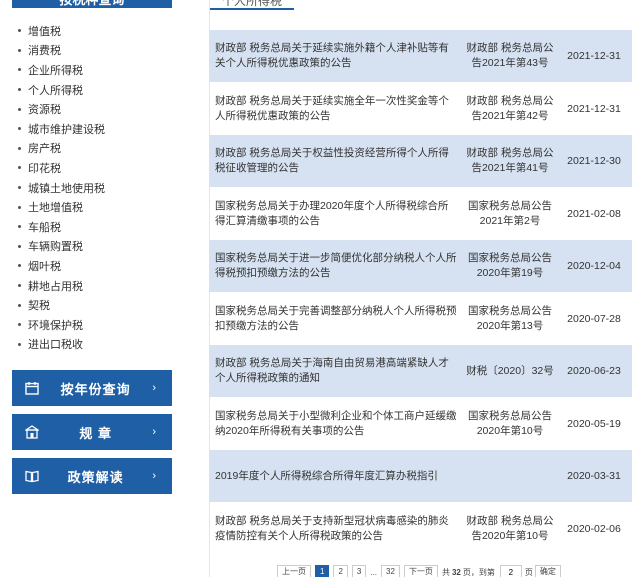 The image size is (640, 577). What do you see at coordinates (103, 70) in the screenshot?
I see `sidebar-tax-item: 企业所得税` at bounding box center [103, 70].